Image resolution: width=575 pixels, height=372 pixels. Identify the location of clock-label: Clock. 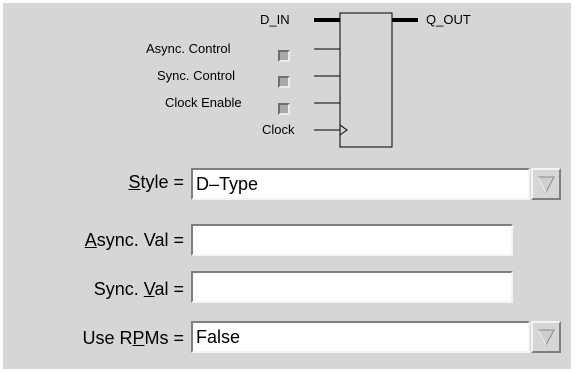
(278, 129).